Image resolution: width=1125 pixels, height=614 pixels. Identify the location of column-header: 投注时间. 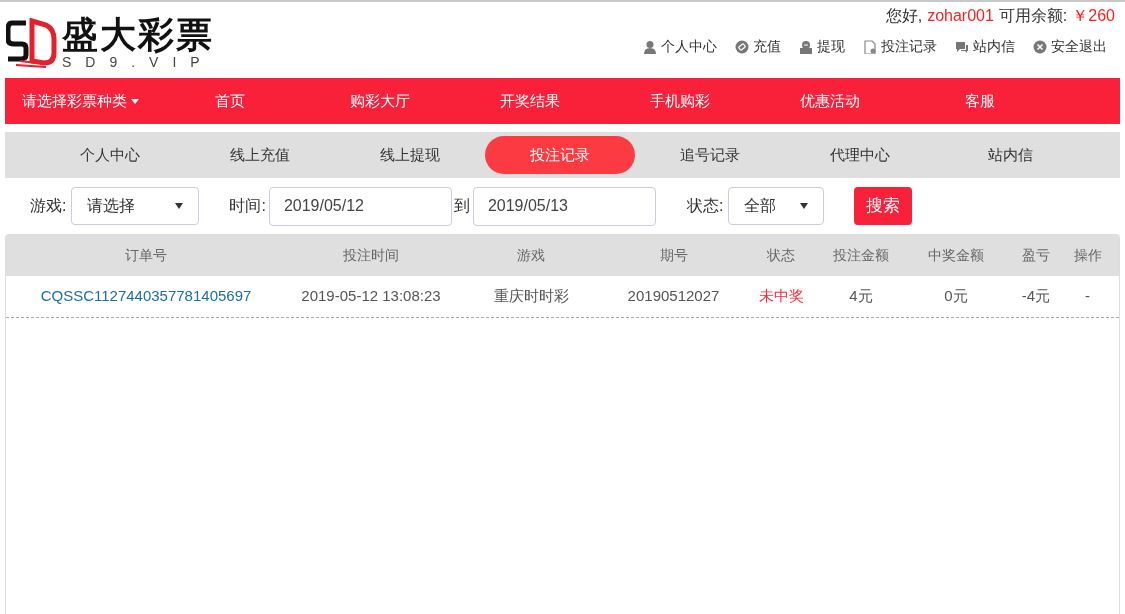
(371, 255).